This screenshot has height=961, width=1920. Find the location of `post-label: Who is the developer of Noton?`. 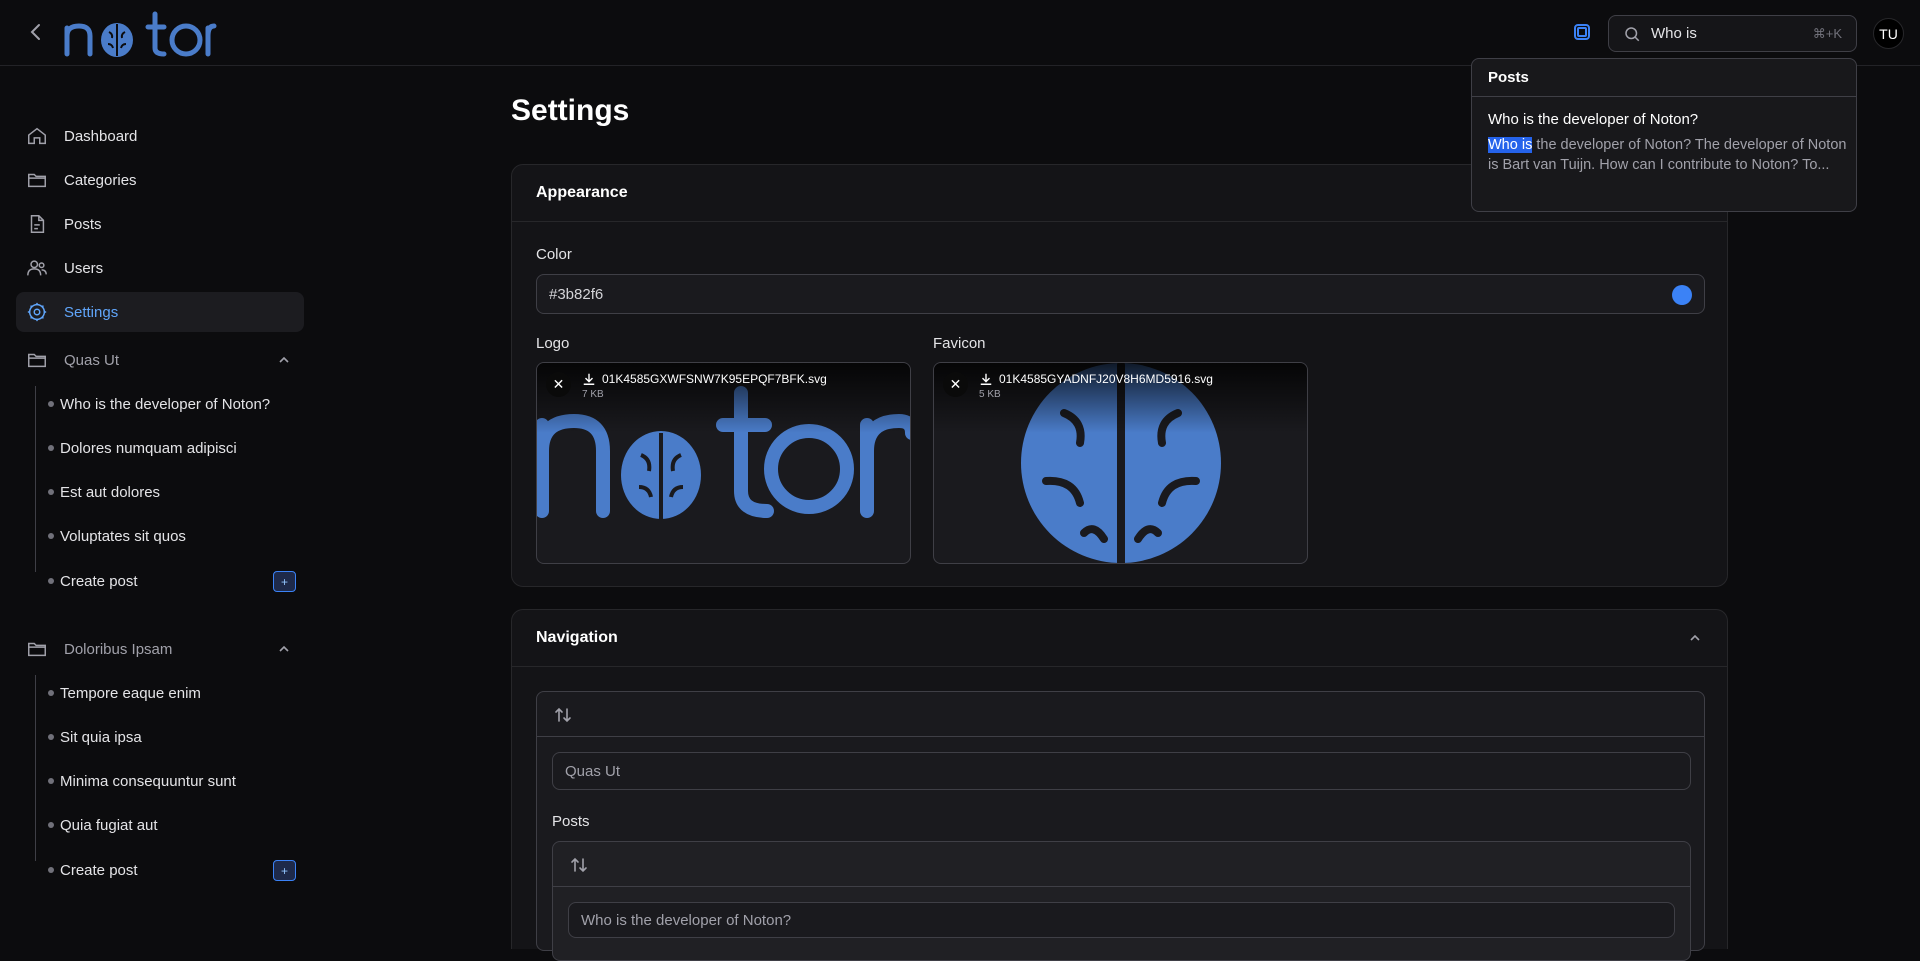

post-label: Who is the developer of Noton? is located at coordinates (165, 404).